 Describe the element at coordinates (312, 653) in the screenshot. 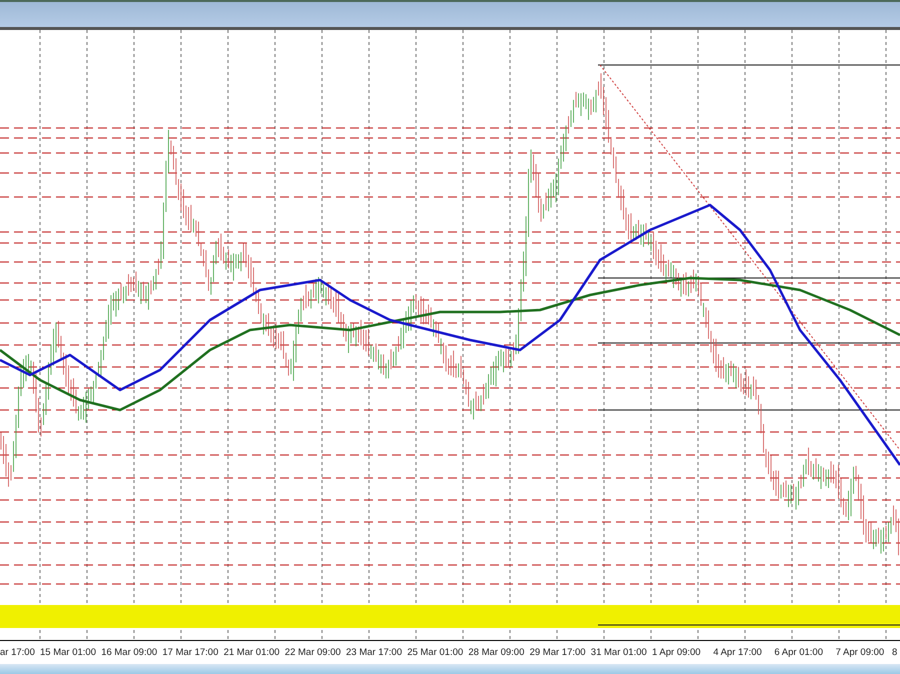

I see `time-axis-label: 22 Mar 09:00` at that location.